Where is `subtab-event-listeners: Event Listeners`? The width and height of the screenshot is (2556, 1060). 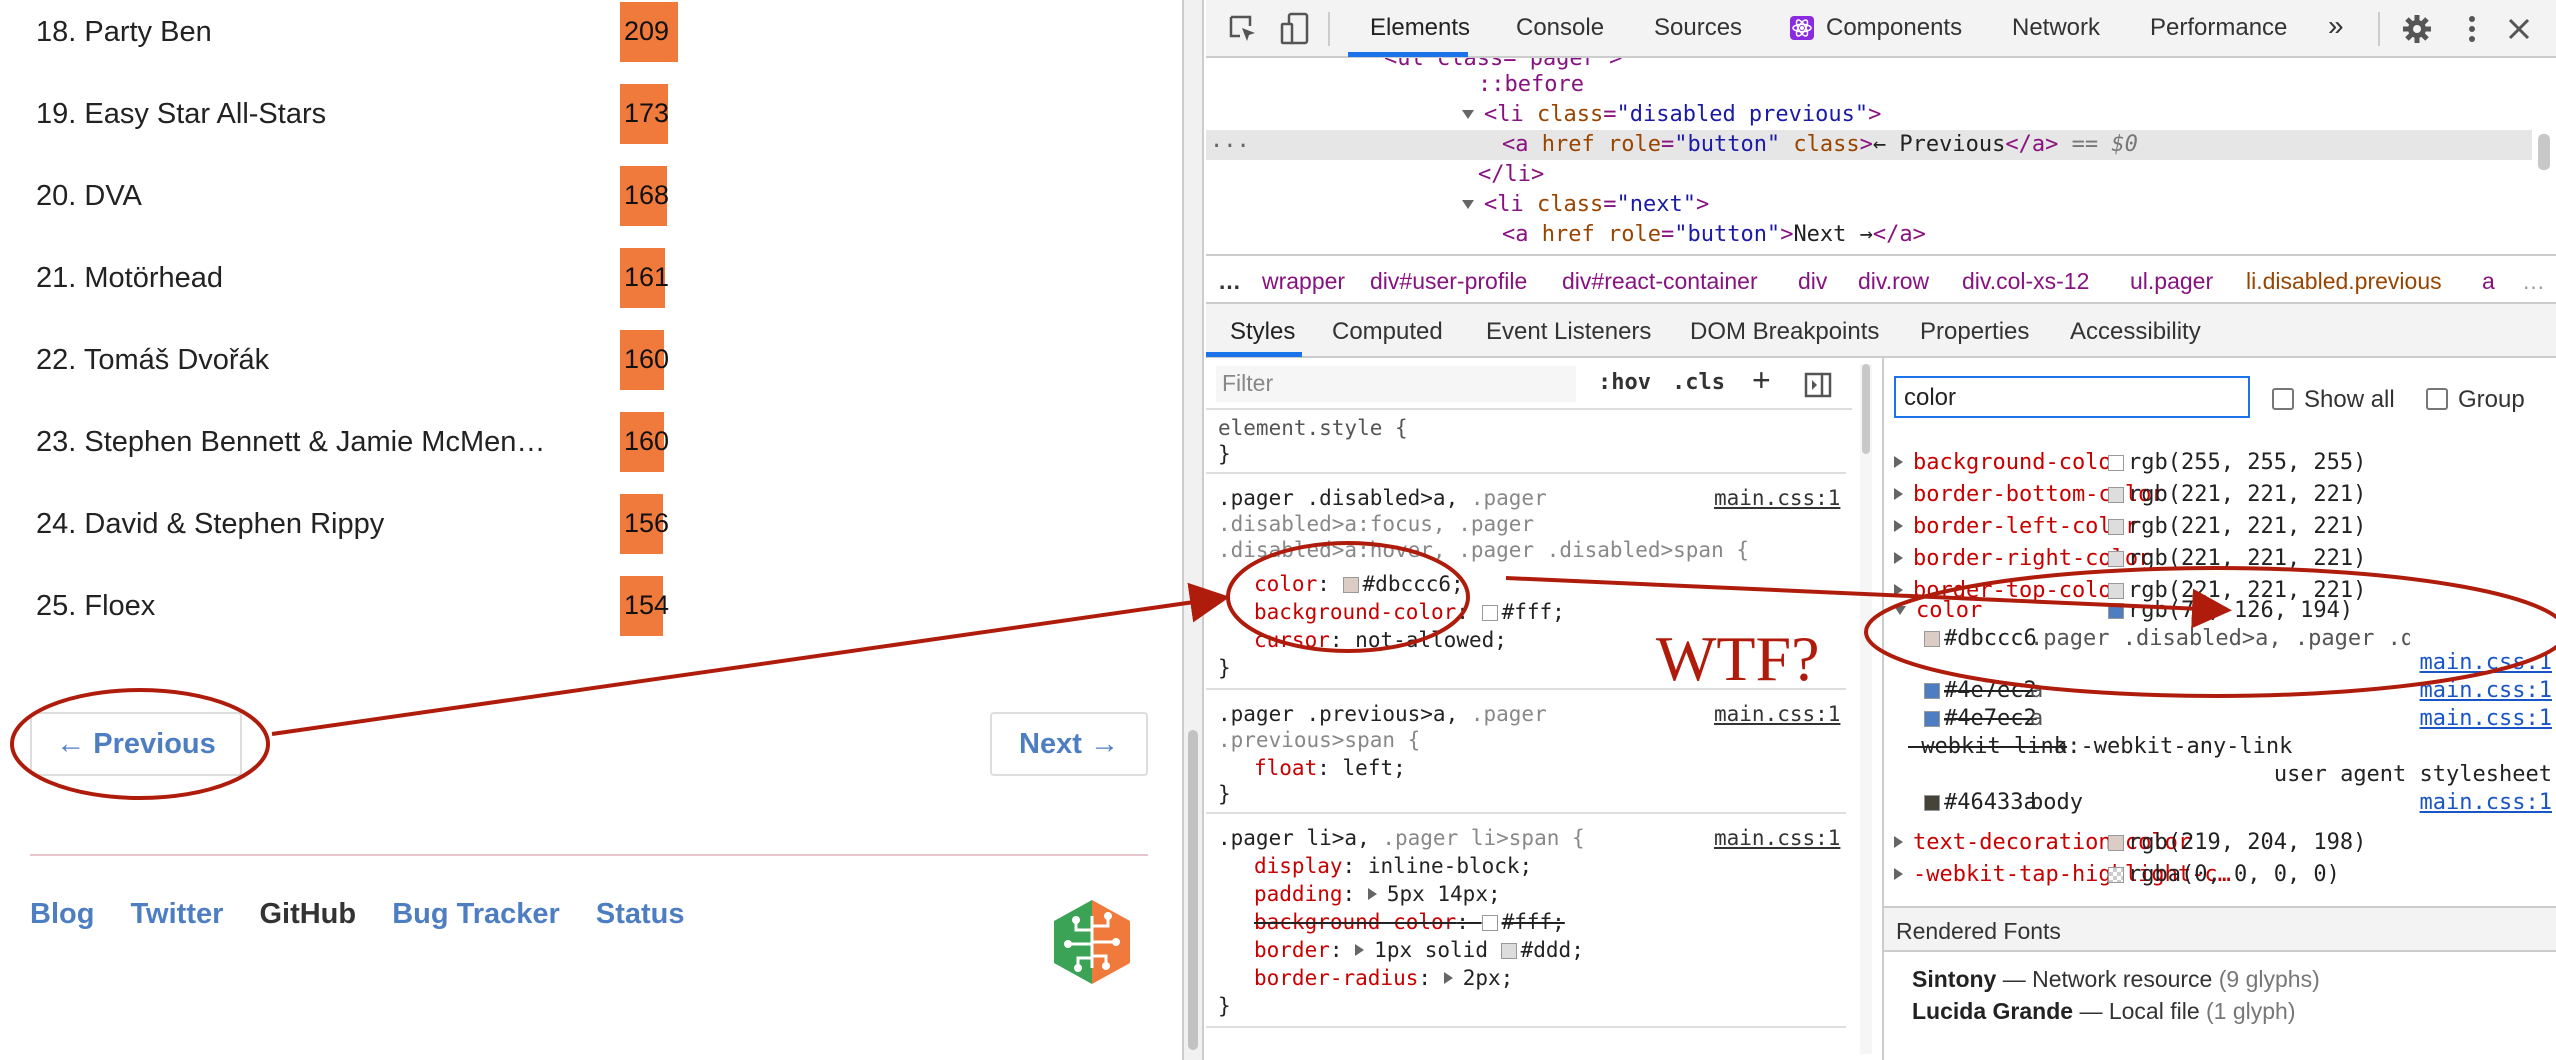 subtab-event-listeners: Event Listeners is located at coordinates (1568, 332).